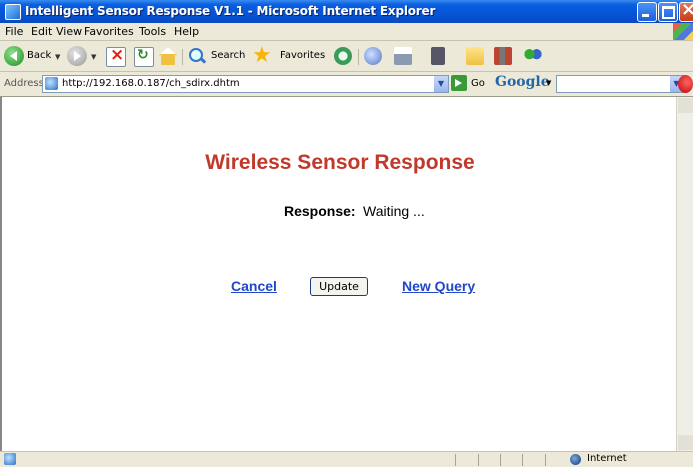  I want to click on edit-icon, so click(438, 56).